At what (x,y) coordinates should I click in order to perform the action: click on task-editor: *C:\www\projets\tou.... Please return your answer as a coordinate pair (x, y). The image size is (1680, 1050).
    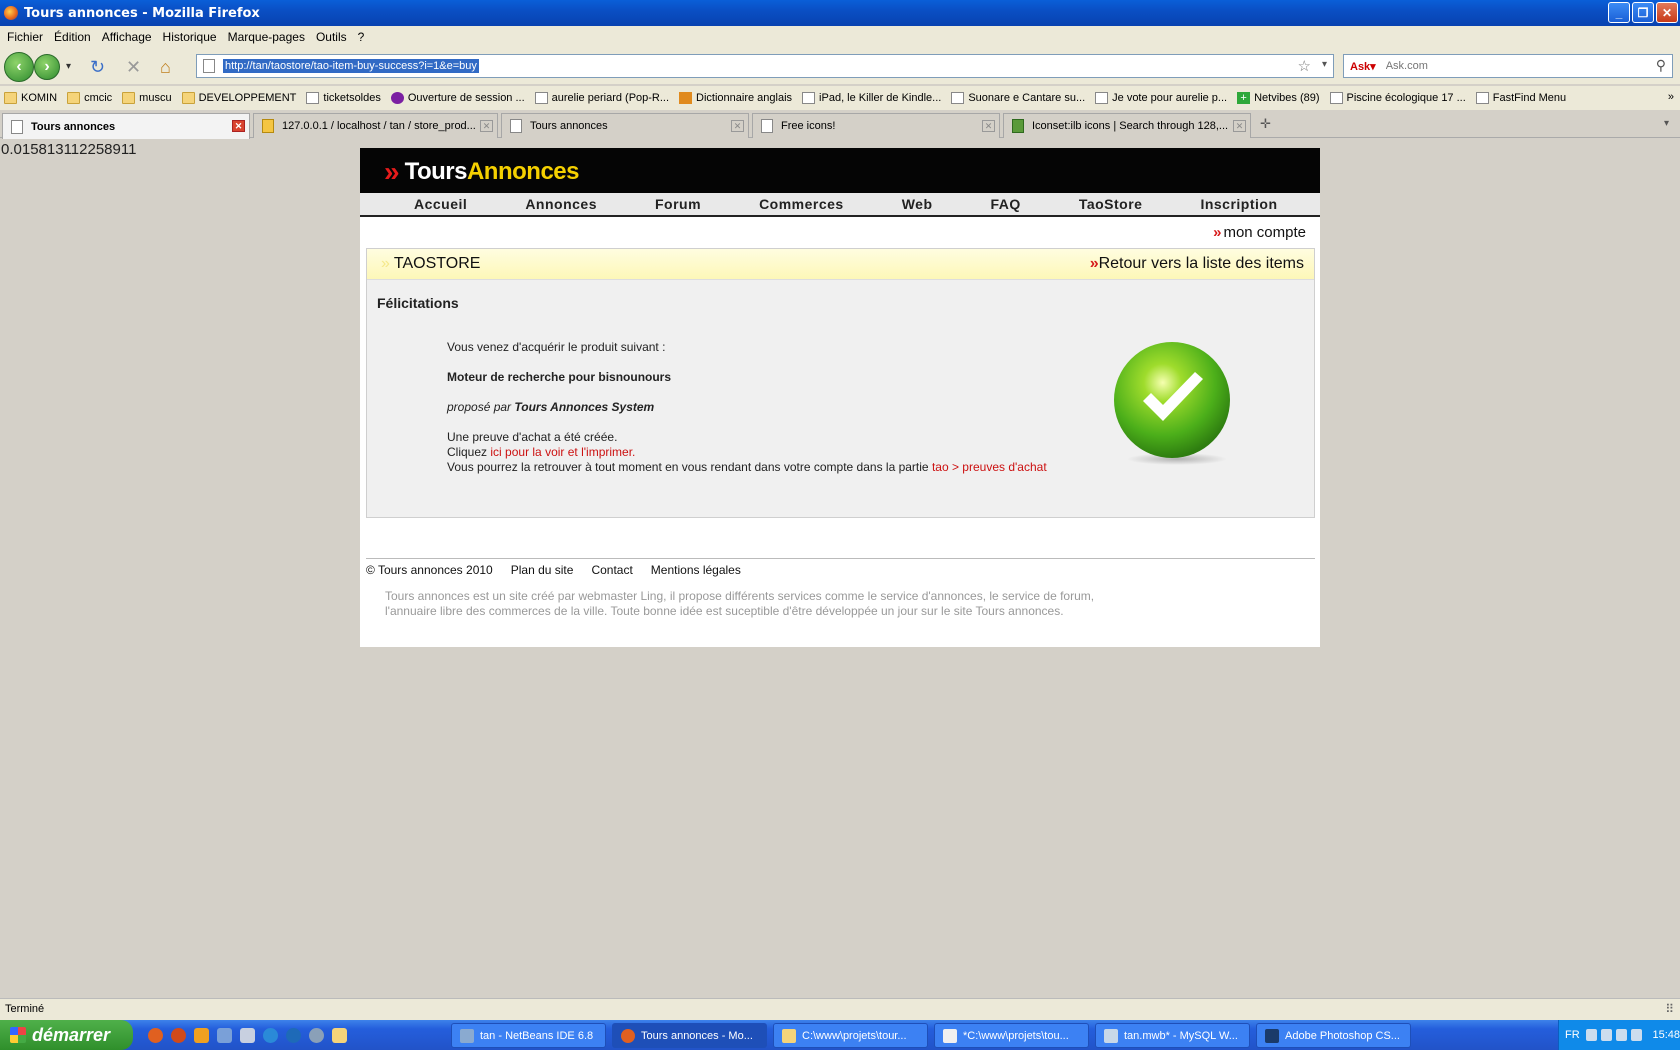
    Looking at the image, I should click on (1011, 1035).